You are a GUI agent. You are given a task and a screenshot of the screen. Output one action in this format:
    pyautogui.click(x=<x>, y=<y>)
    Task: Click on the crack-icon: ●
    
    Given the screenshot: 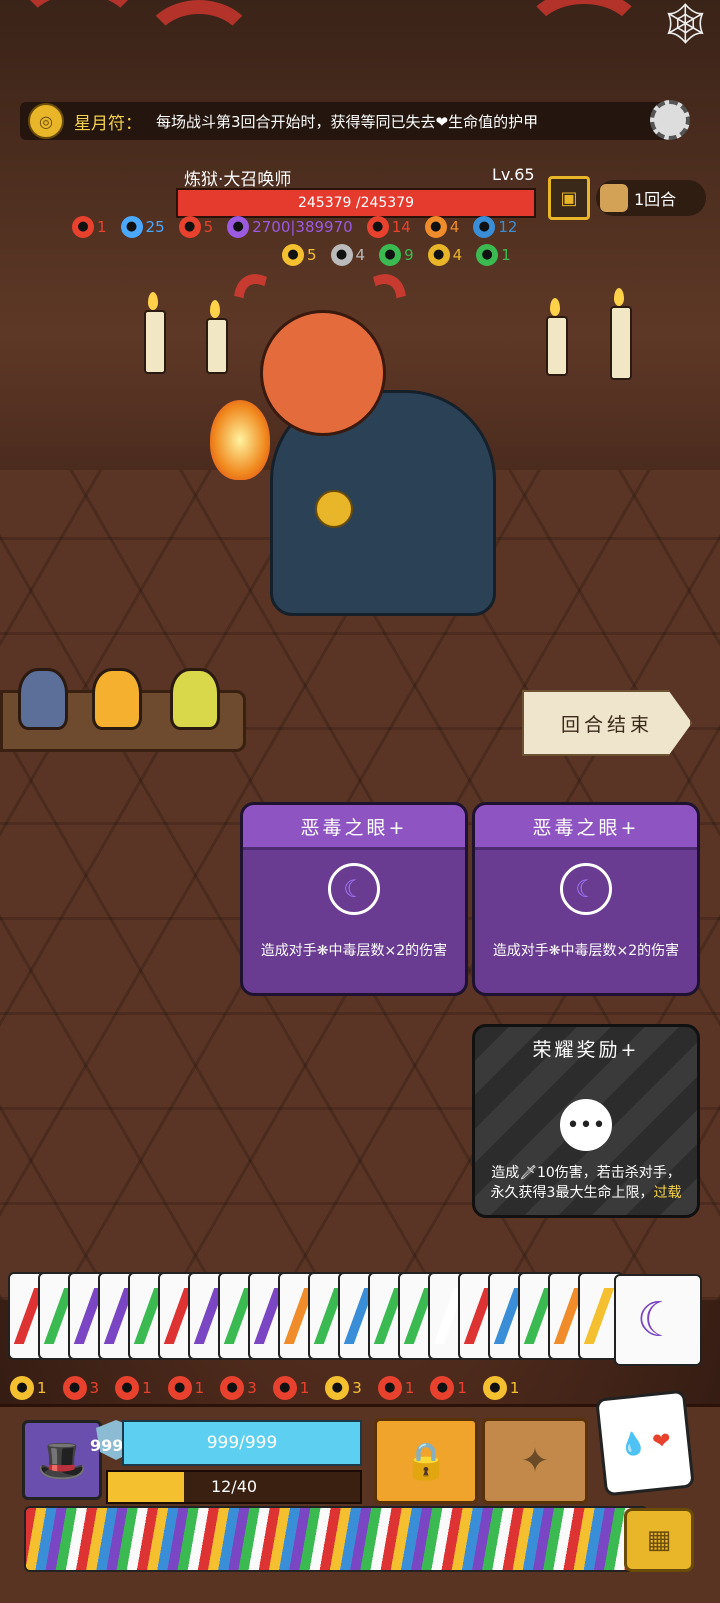 What is the action you would take?
    pyautogui.click(x=232, y=1388)
    